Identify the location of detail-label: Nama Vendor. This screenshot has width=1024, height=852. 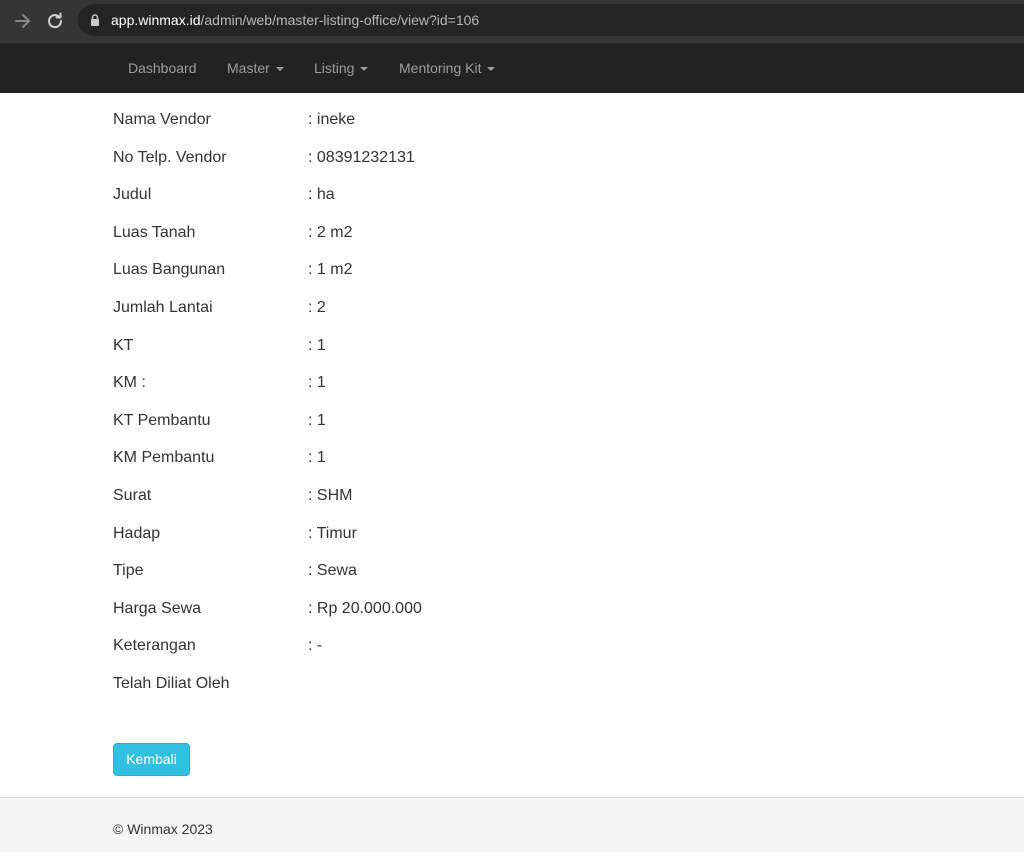
(162, 119).